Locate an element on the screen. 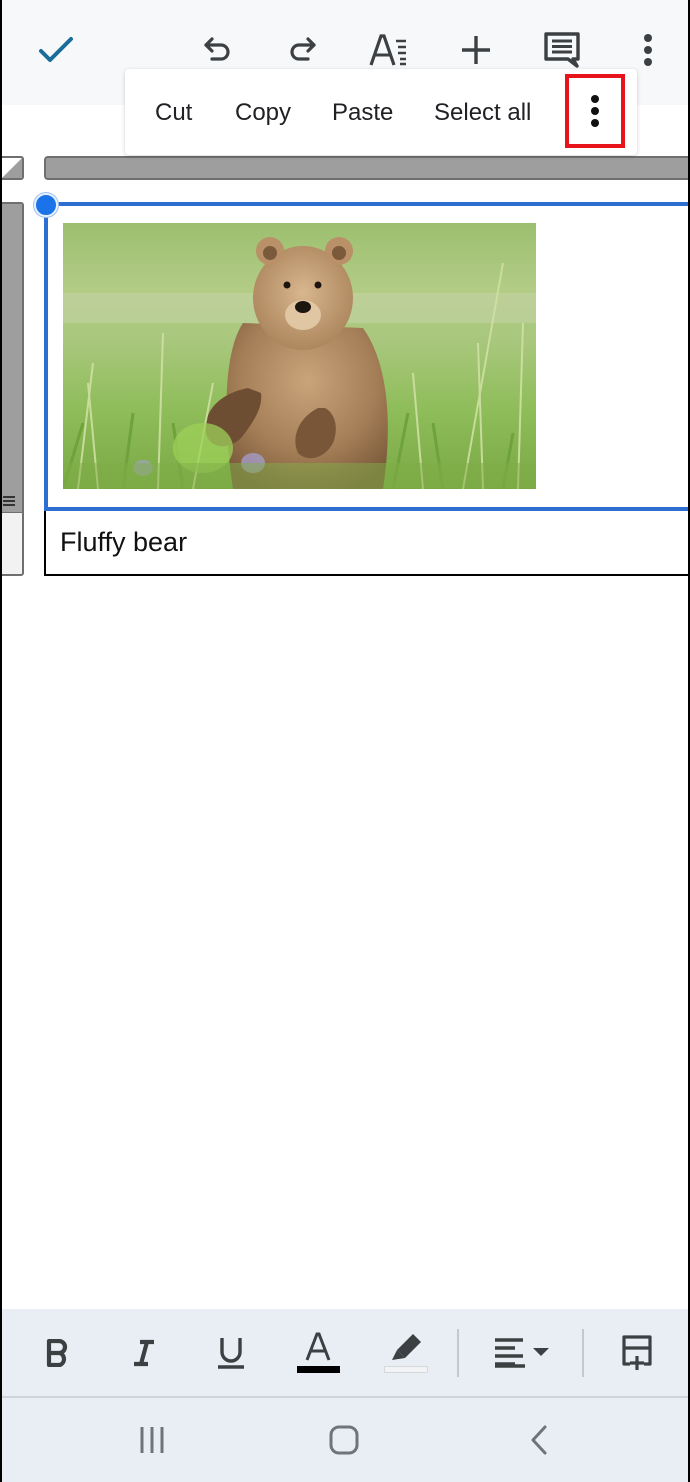 The height and width of the screenshot is (1482, 690). vertical-ruler is located at coordinates (13, 389).